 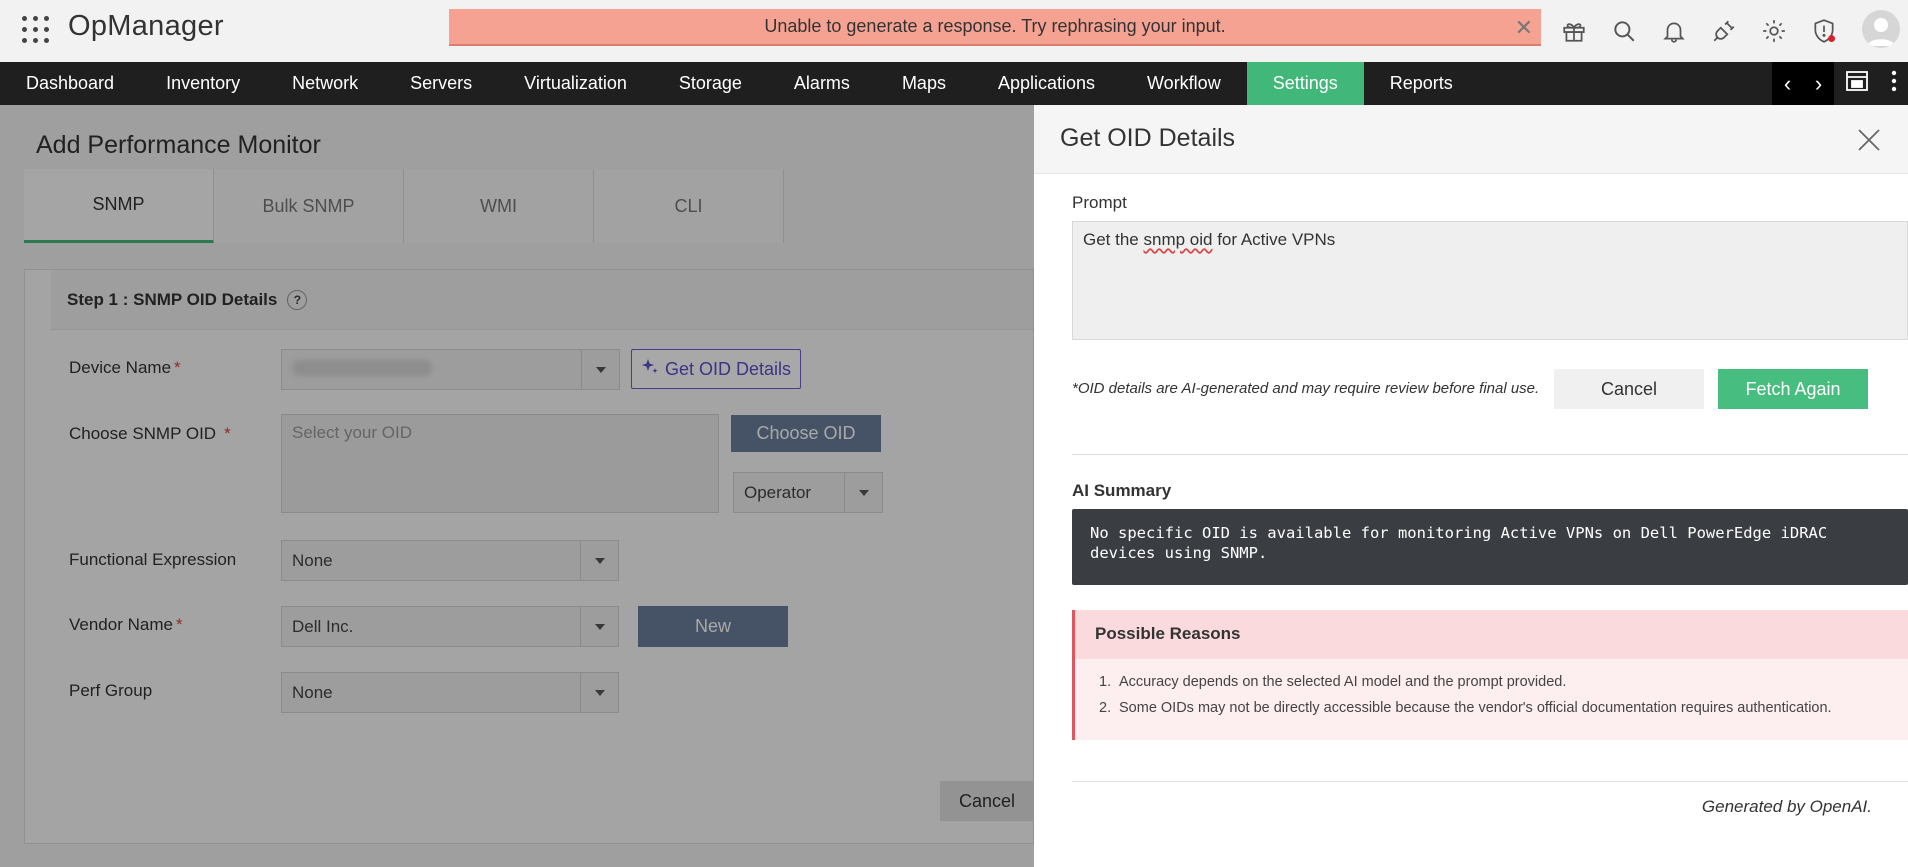 I want to click on tab-cli: CLI, so click(x=689, y=206).